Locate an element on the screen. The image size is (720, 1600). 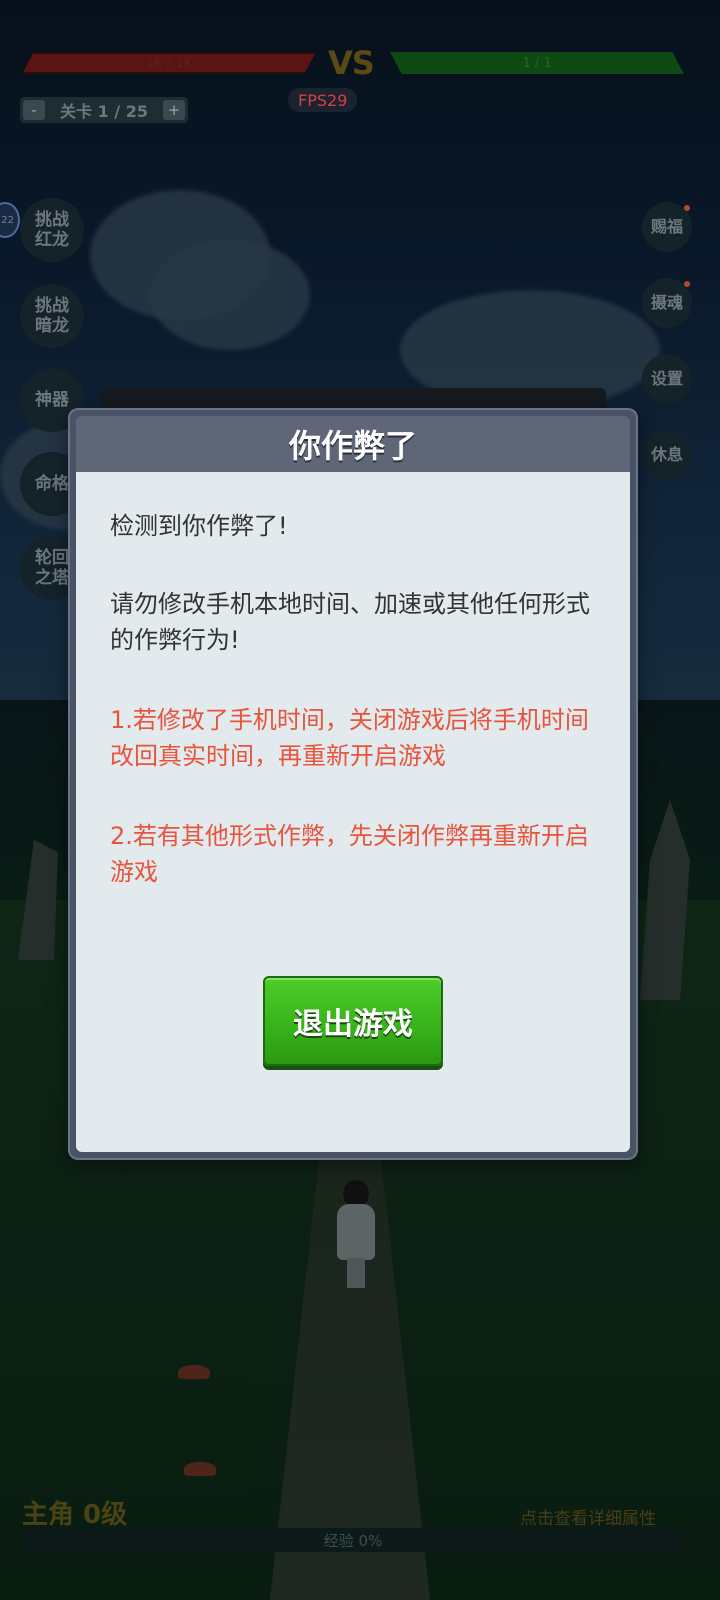
button-label: 赐福 is located at coordinates (666, 226).